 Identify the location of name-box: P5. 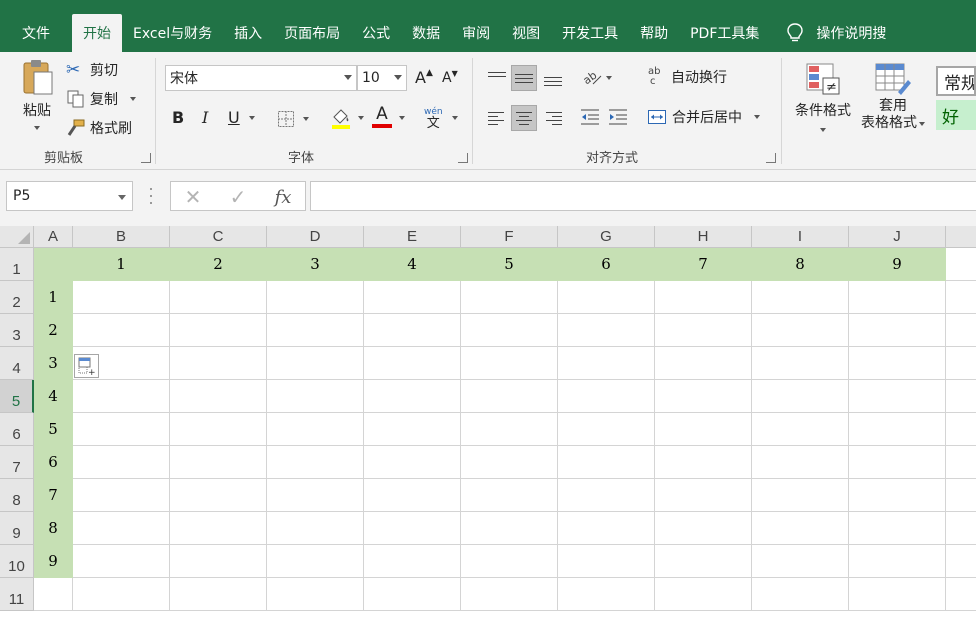
(69, 196).